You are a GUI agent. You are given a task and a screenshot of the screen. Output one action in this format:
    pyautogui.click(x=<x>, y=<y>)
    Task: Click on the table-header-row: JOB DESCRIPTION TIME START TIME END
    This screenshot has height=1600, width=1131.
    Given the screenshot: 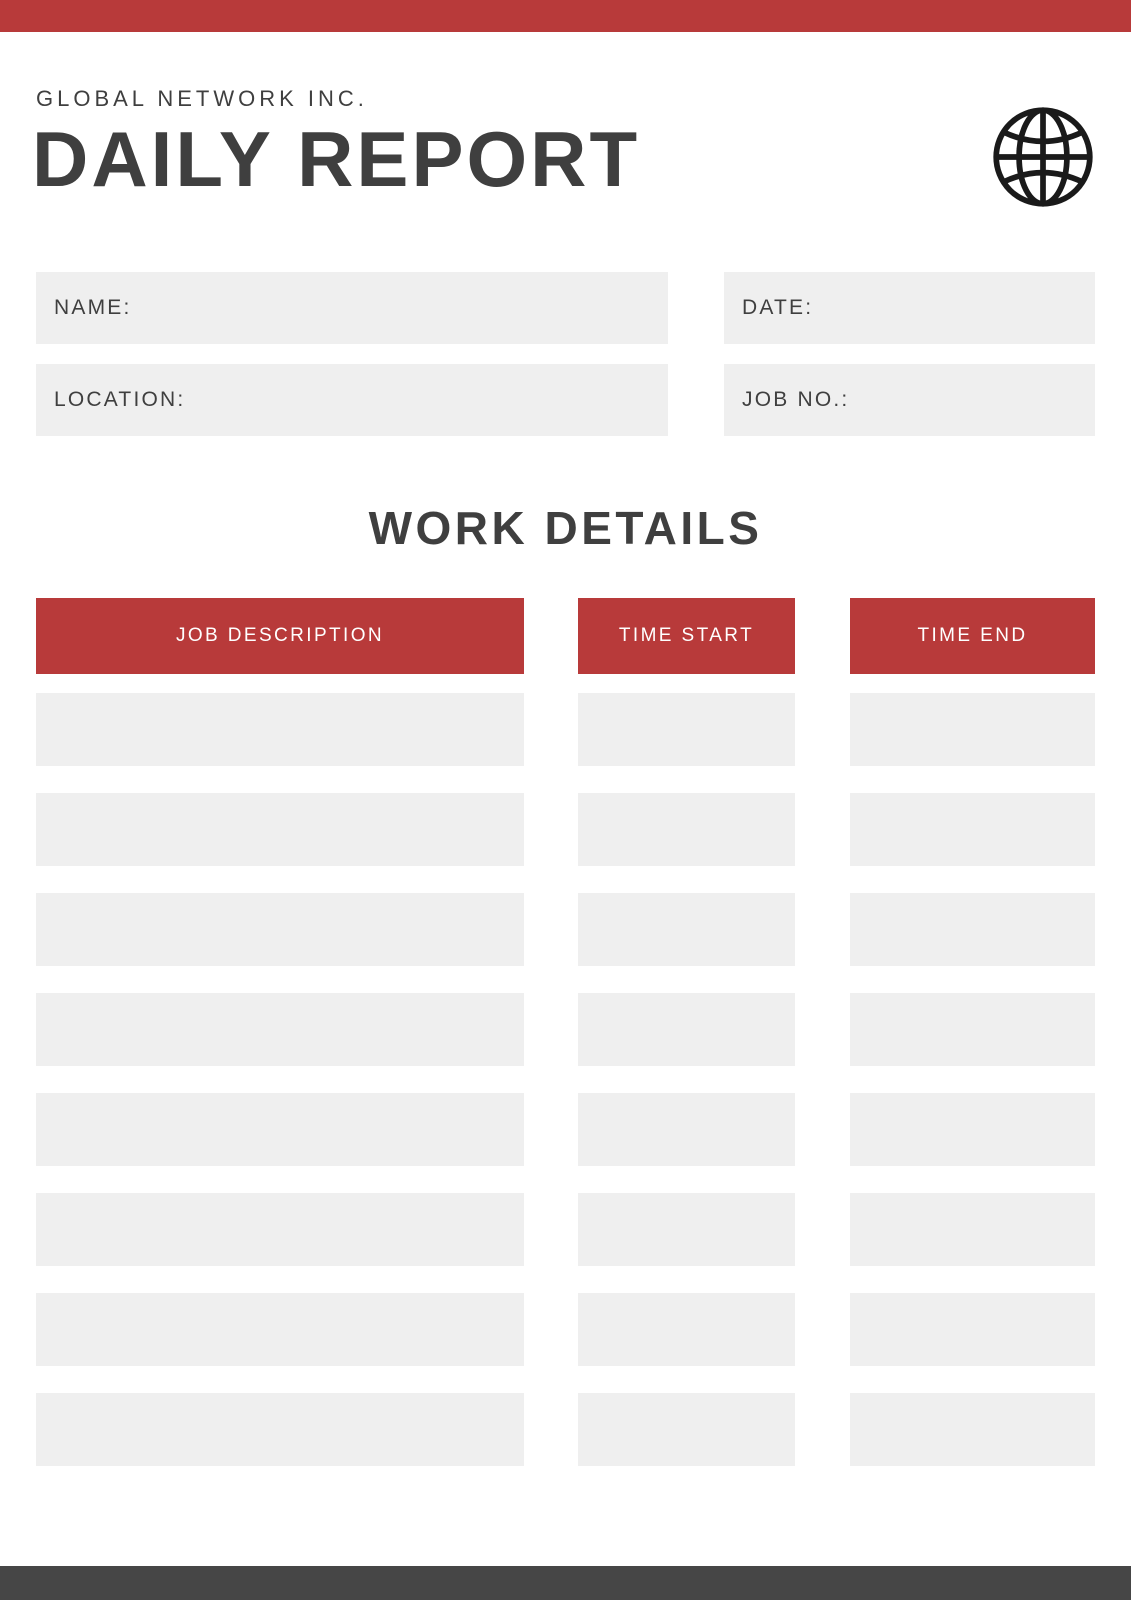 What is the action you would take?
    pyautogui.click(x=565, y=636)
    